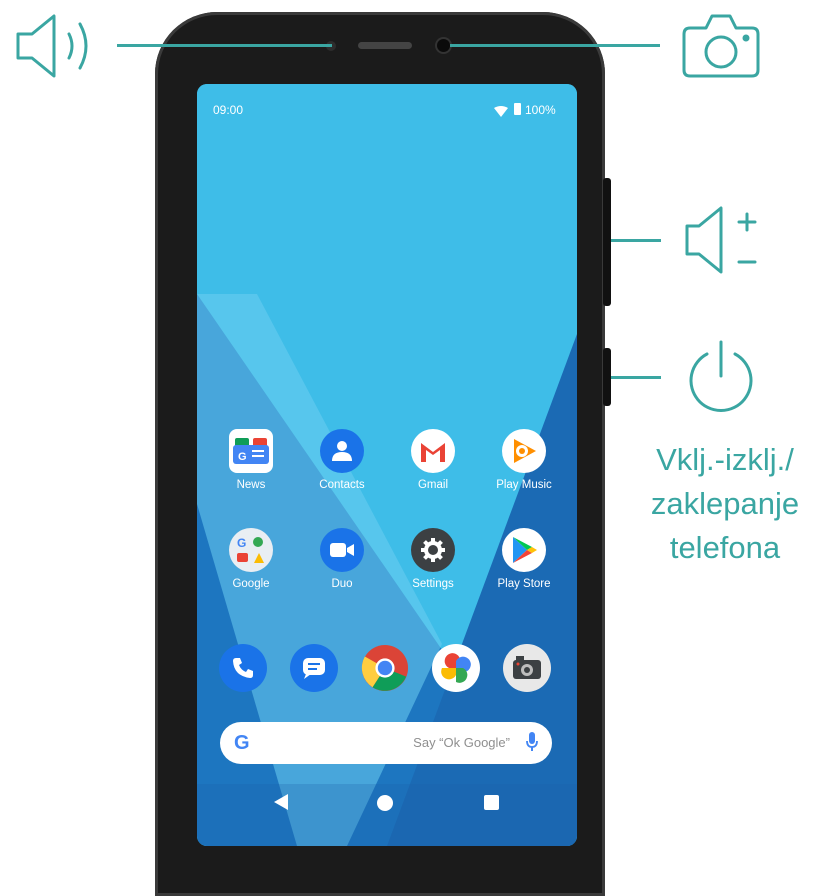 Image resolution: width=827 pixels, height=896 pixels. What do you see at coordinates (342, 451) in the screenshot?
I see `contacts-icon` at bounding box center [342, 451].